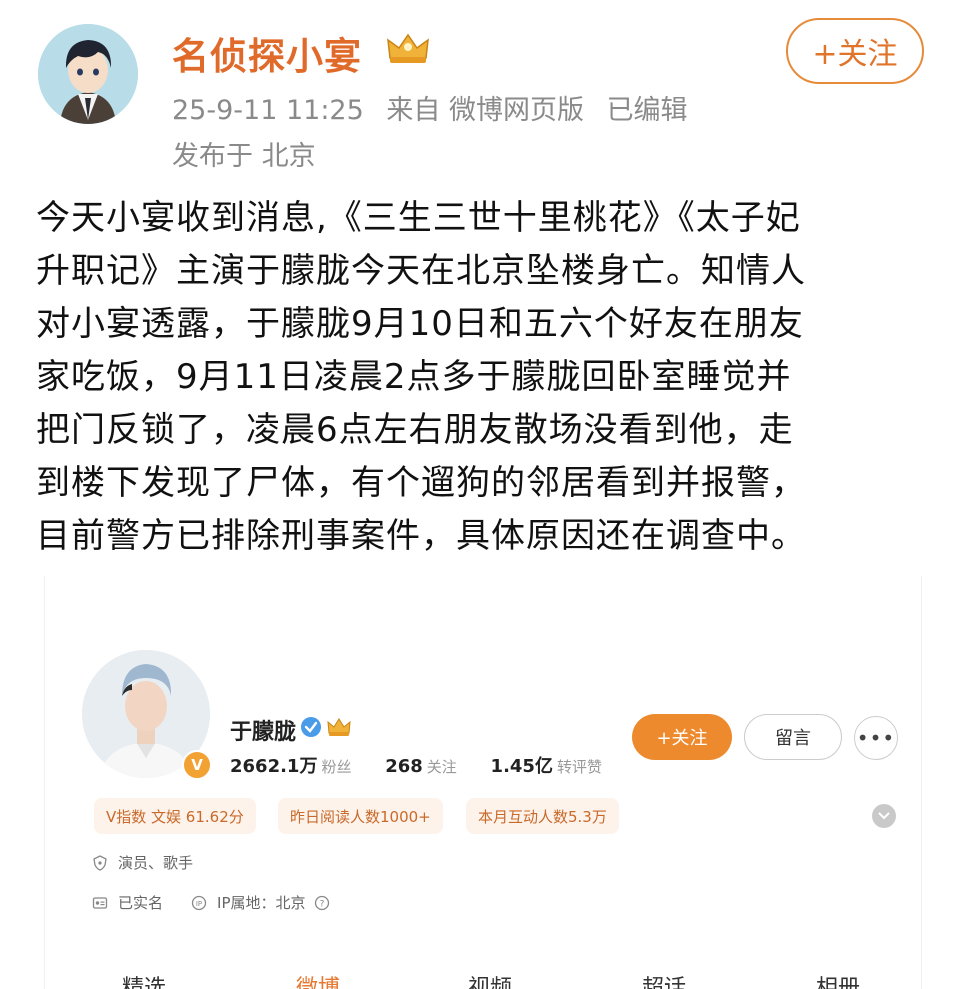 Image resolution: width=960 pixels, height=989 pixels. I want to click on post-meta: 25-9-11 11:25 来自 微博网页版 已编辑, so click(437, 107).